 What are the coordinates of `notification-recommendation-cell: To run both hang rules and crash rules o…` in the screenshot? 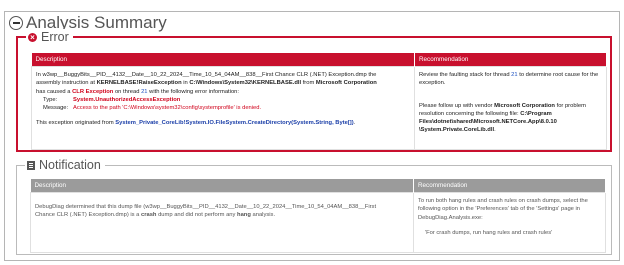 It's located at (509, 222).